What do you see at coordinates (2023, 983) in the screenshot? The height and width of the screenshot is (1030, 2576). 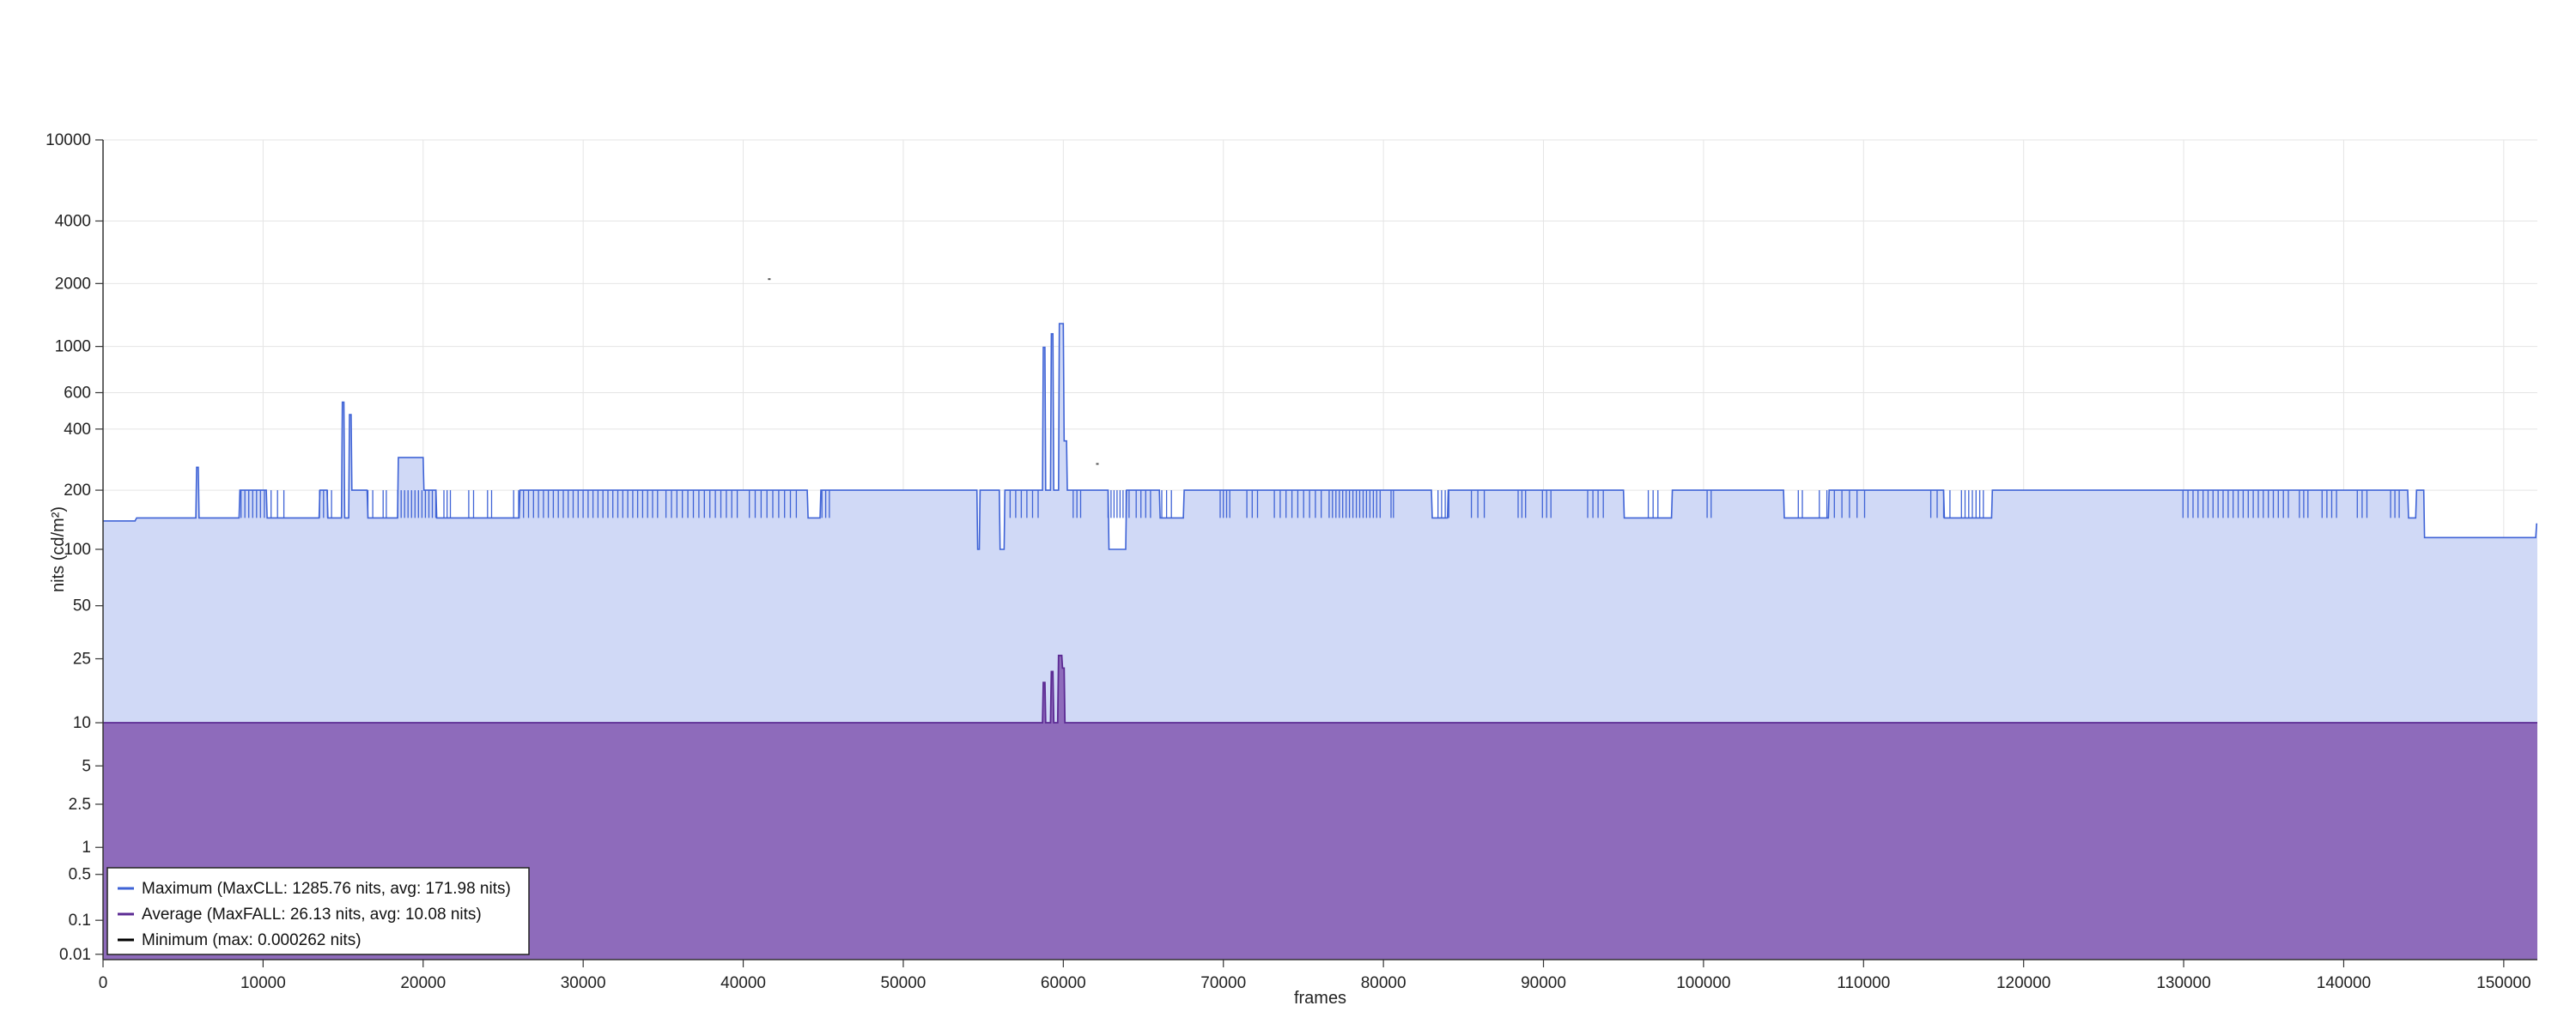 I see `x-tick-label: 120000` at bounding box center [2023, 983].